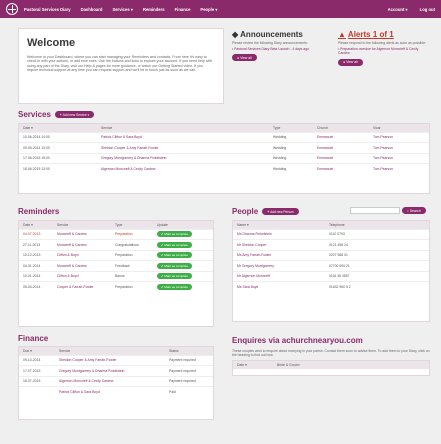 Image resolution: width=441 pixels, height=444 pixels. What do you see at coordinates (370, 34) in the screenshot?
I see `alerts-title: Alerts 1 of 1` at bounding box center [370, 34].